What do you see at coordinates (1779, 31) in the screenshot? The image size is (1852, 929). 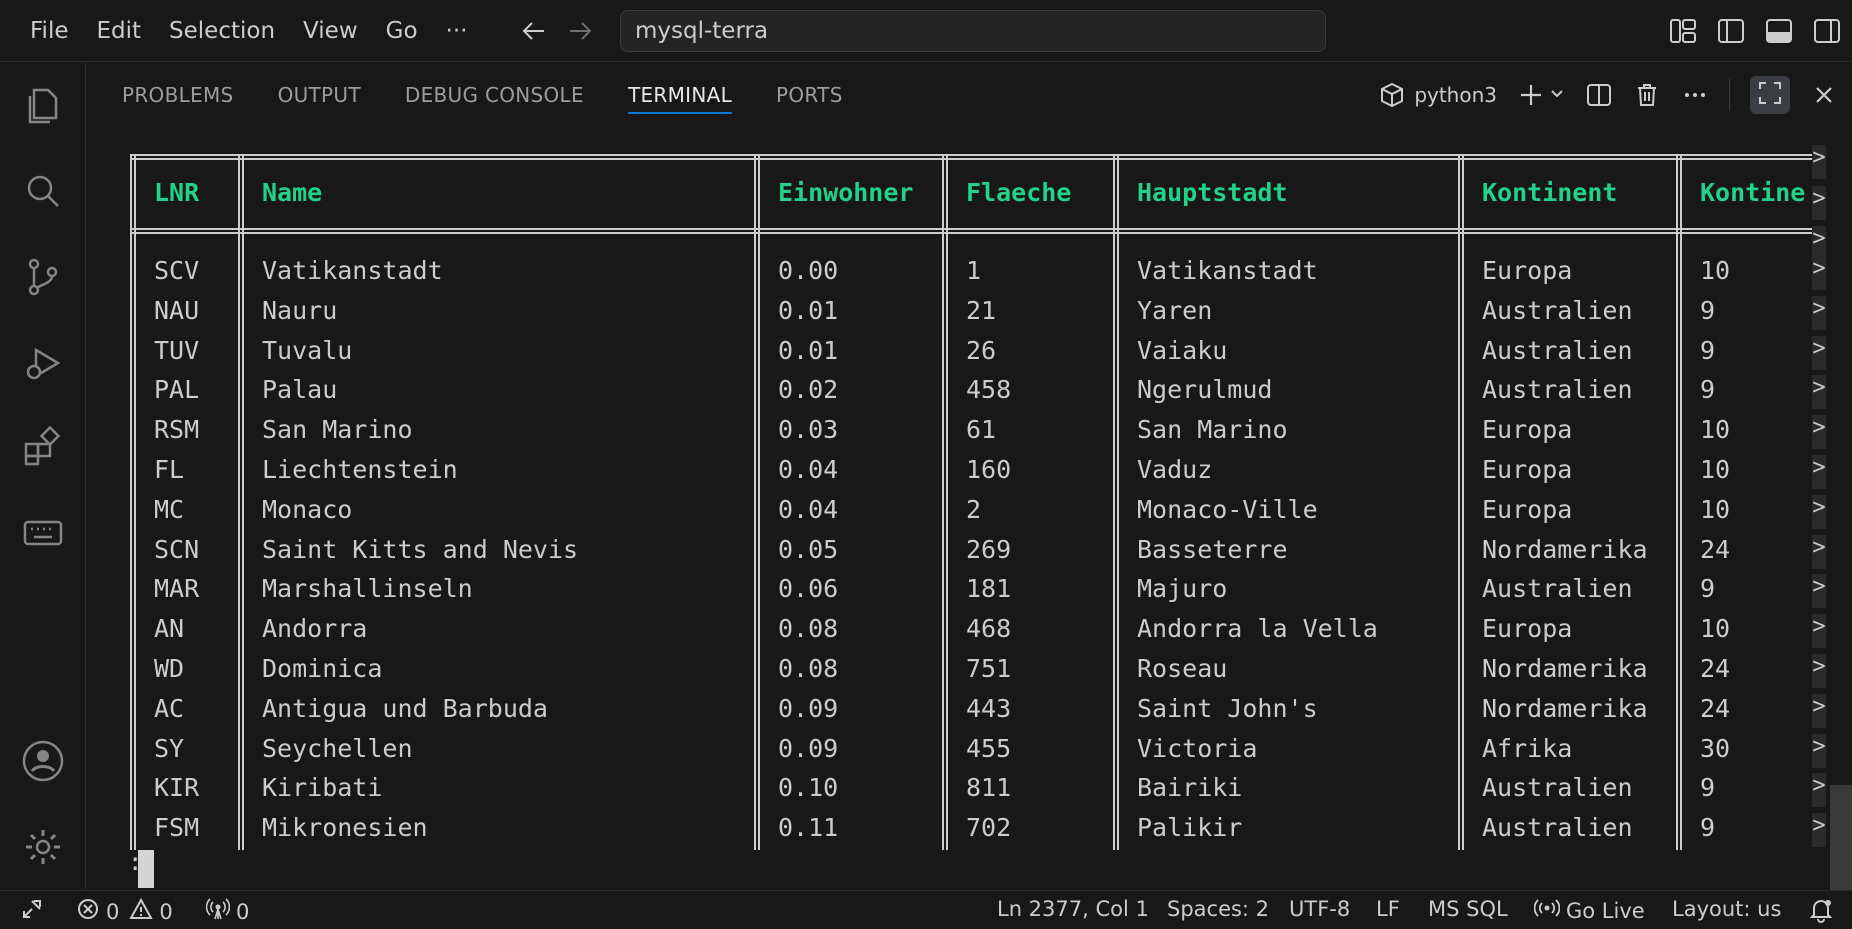 I see `toggle-panel-icon` at bounding box center [1779, 31].